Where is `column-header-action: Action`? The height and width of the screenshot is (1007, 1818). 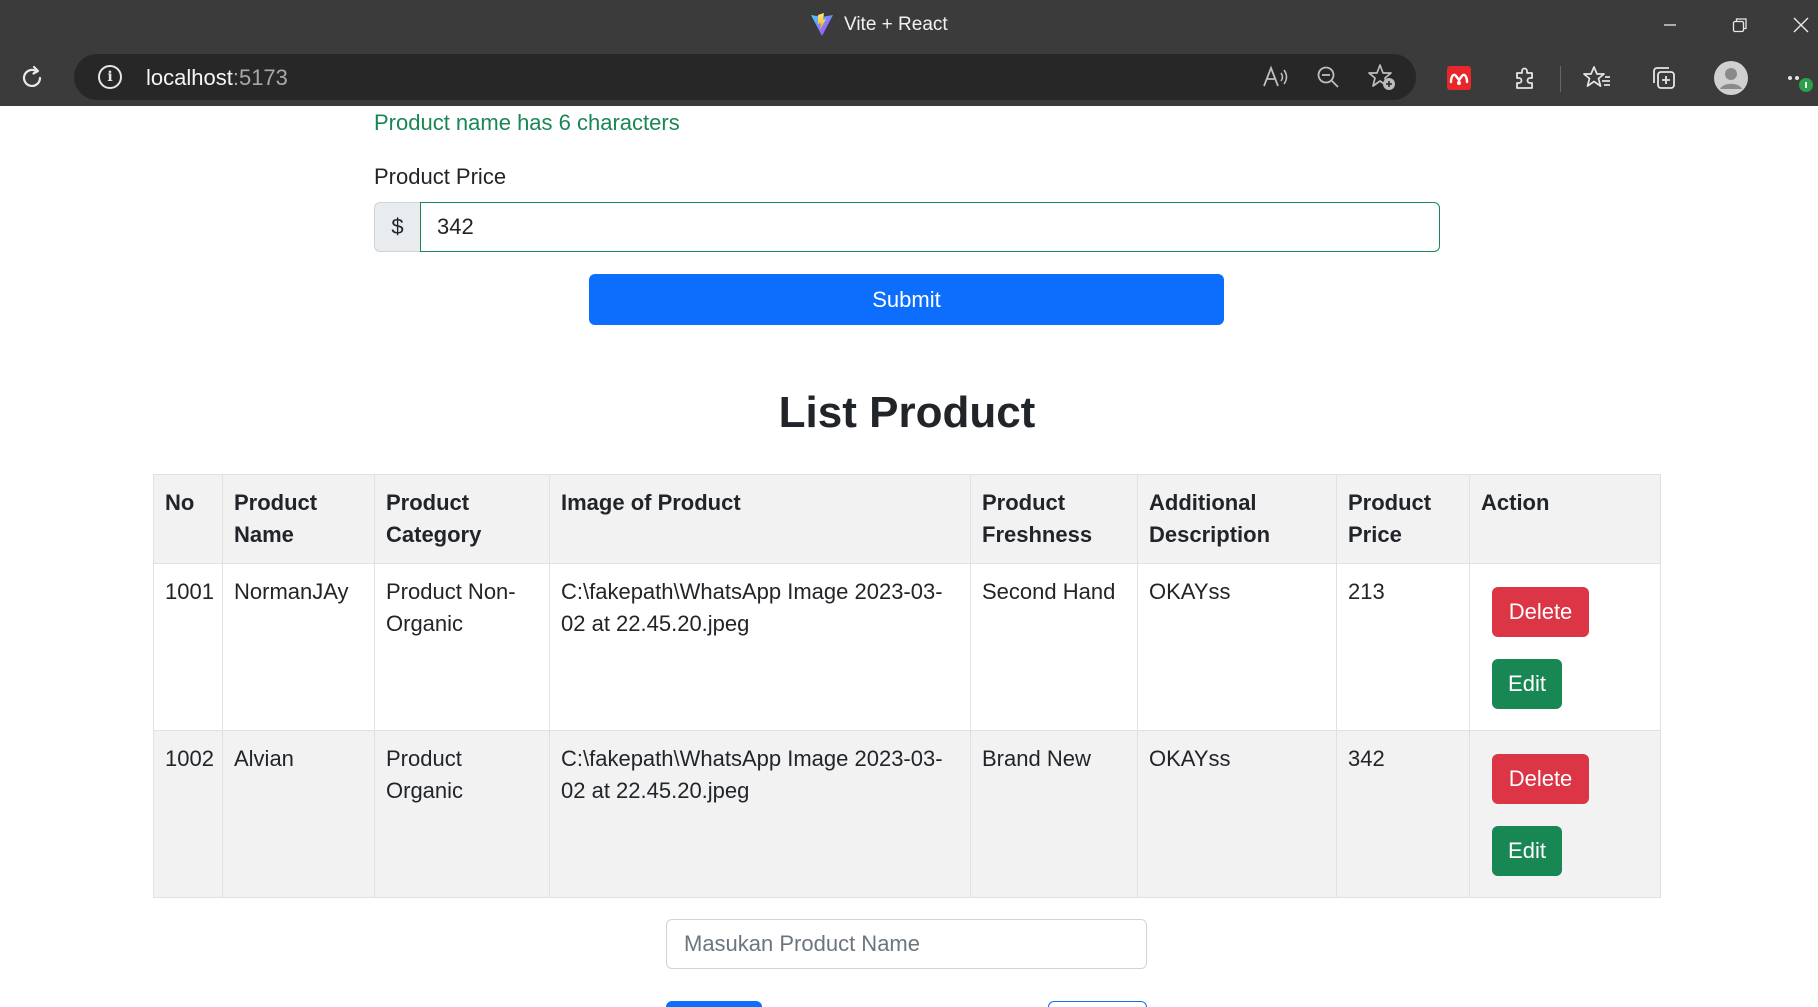
column-header-action: Action is located at coordinates (1565, 519).